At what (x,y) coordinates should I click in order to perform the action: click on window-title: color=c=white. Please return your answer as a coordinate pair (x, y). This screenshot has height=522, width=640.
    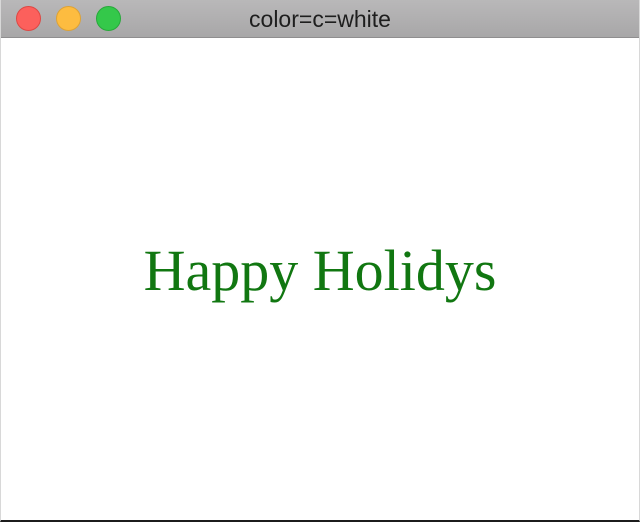
    Looking at the image, I should click on (320, 19).